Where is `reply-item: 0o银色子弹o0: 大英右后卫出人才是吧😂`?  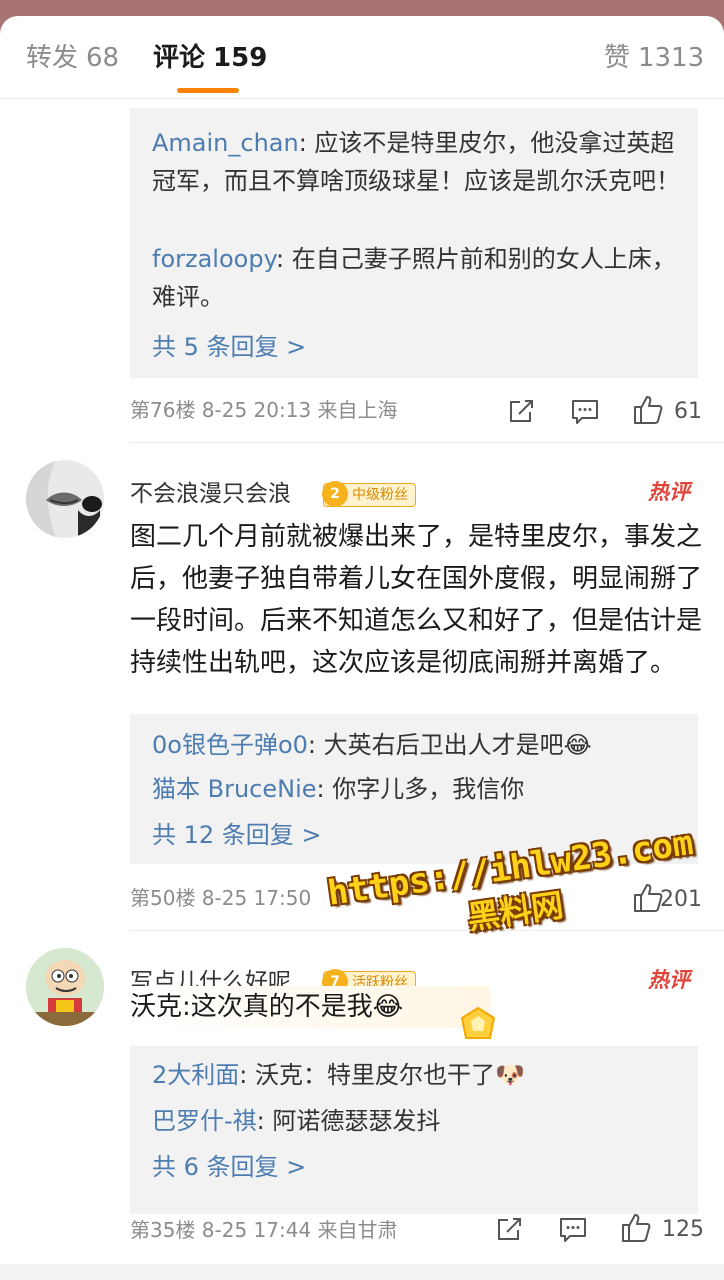
reply-item: 0o银色子弹o0: 大英右后卫出人才是吧😂 is located at coordinates (417, 745).